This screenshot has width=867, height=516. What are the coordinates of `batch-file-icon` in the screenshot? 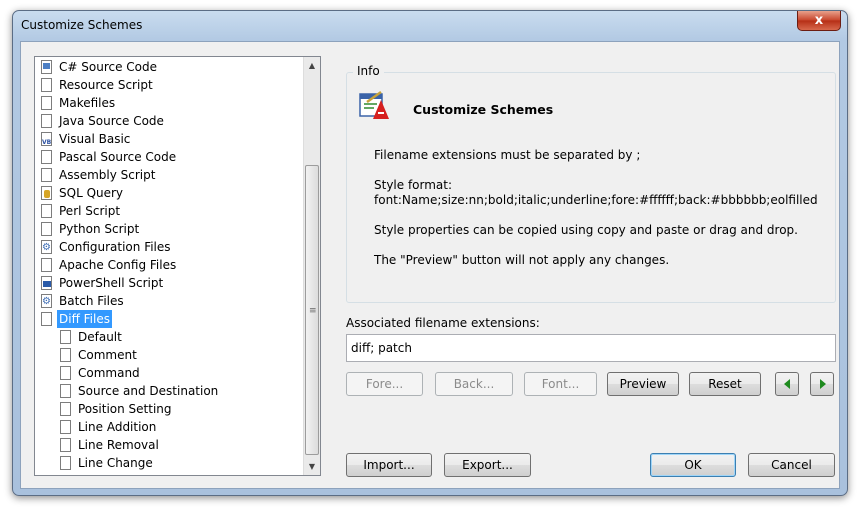 It's located at (46, 302).